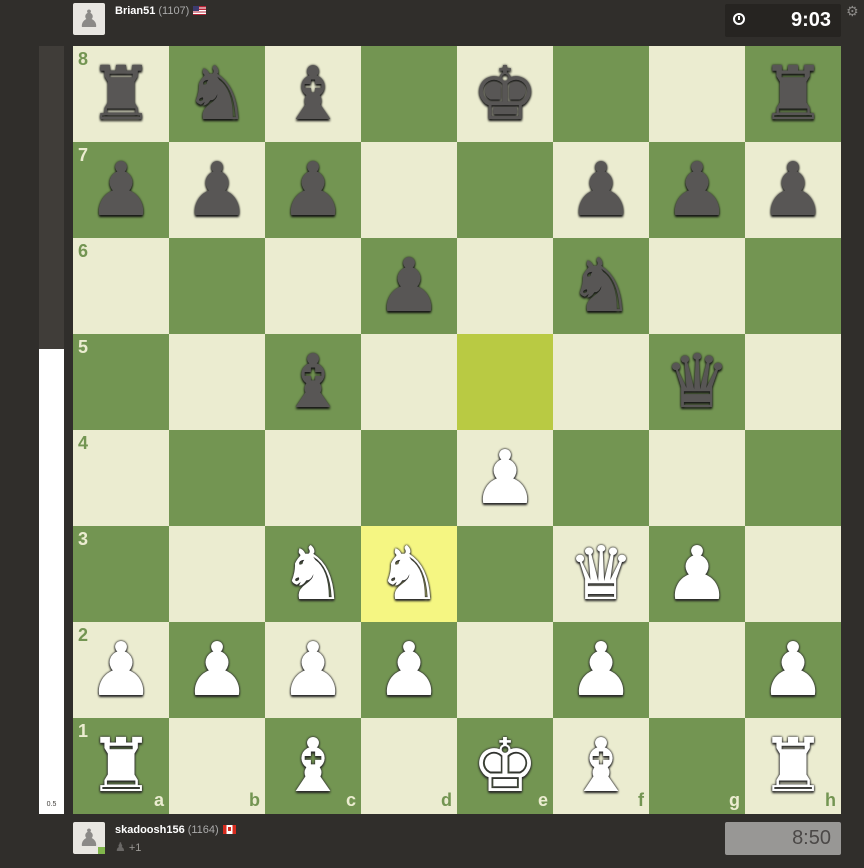  Describe the element at coordinates (409, 382) in the screenshot. I see `square-d5` at that location.